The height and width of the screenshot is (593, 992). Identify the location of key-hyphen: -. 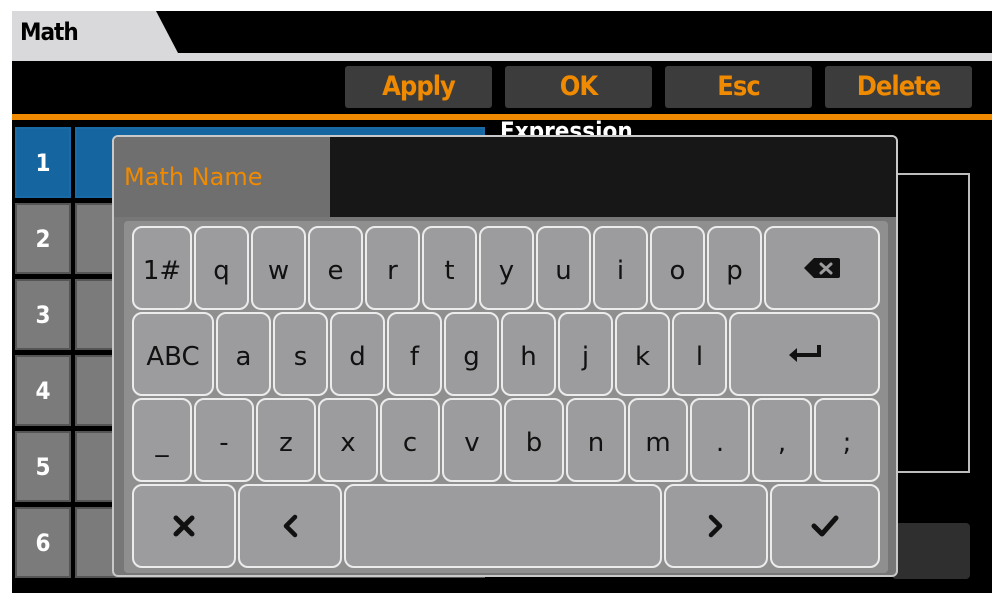
(224, 440).